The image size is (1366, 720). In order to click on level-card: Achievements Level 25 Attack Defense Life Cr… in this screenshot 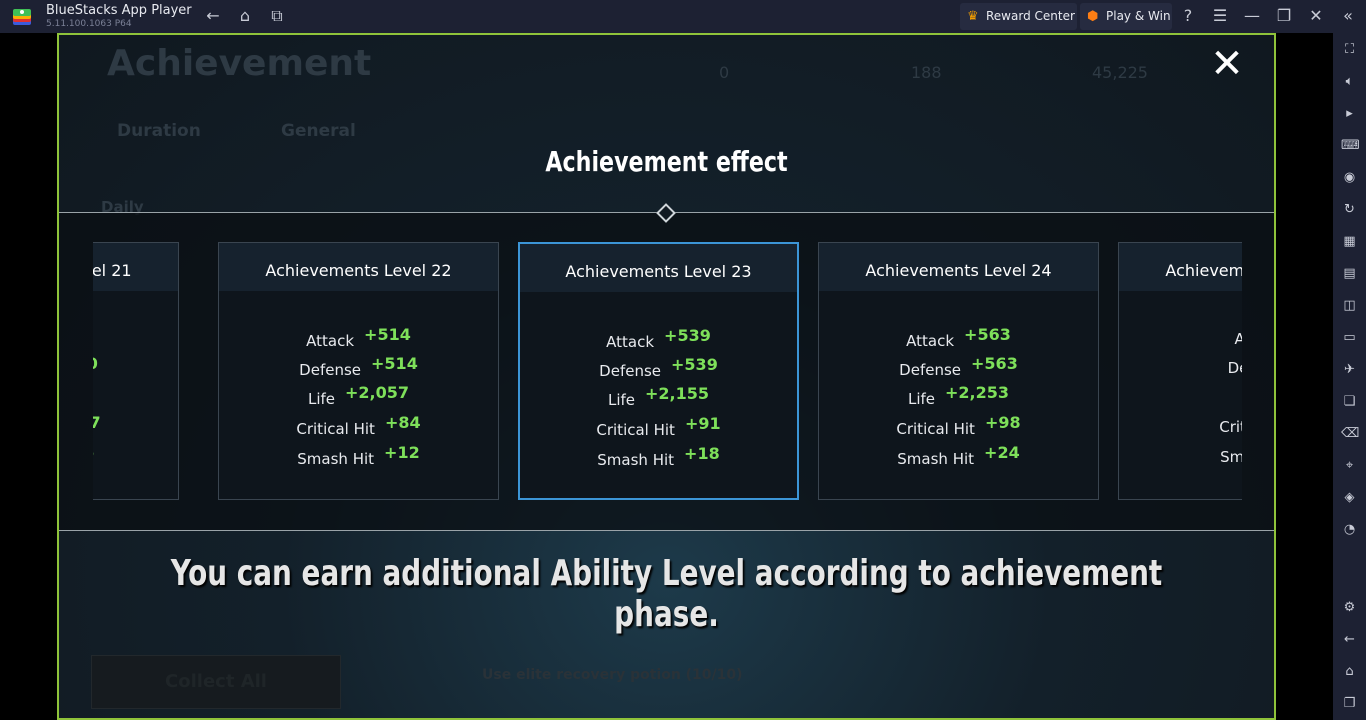, I will do `click(1180, 371)`.